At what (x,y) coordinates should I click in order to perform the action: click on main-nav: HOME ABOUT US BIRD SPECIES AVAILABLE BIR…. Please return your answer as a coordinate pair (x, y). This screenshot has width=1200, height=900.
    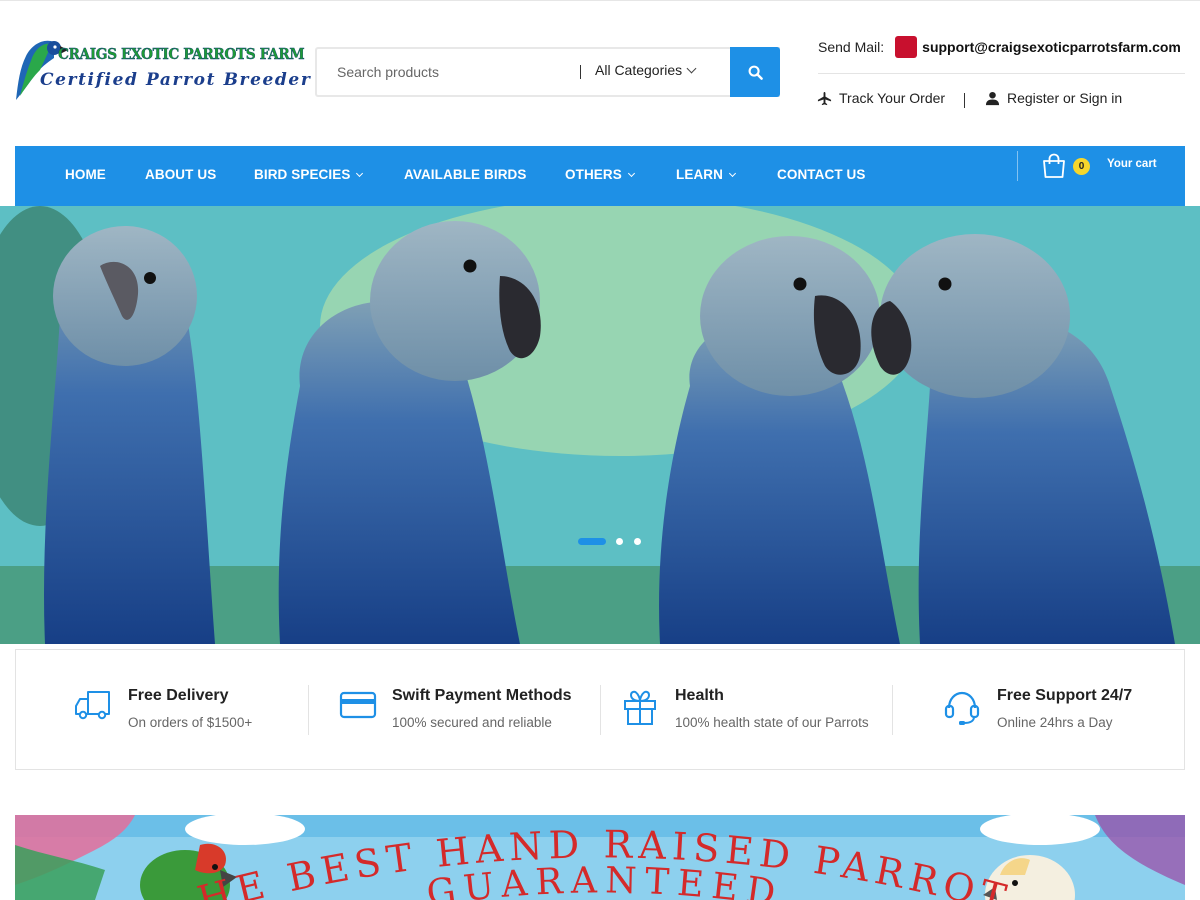
    Looking at the image, I should click on (600, 176).